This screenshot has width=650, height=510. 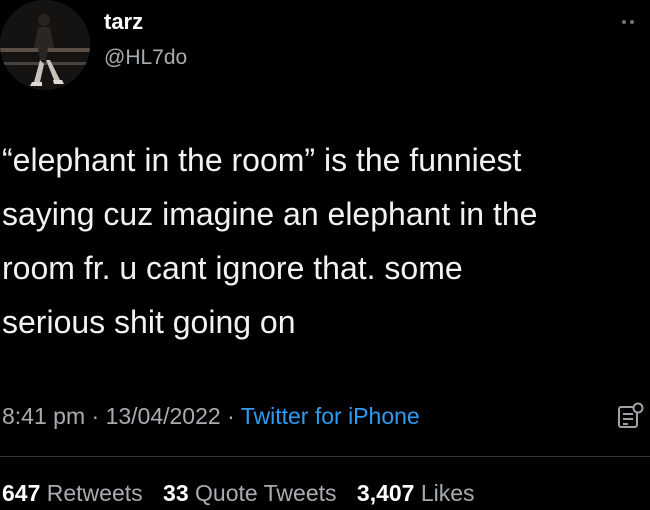 I want to click on tweet-source-link: Twitter for iPhone, so click(x=330, y=416).